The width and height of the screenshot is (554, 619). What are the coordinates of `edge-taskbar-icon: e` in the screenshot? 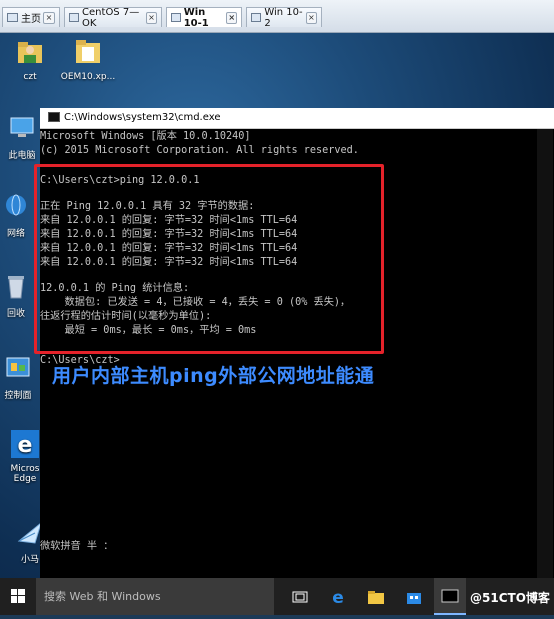 It's located at (338, 596).